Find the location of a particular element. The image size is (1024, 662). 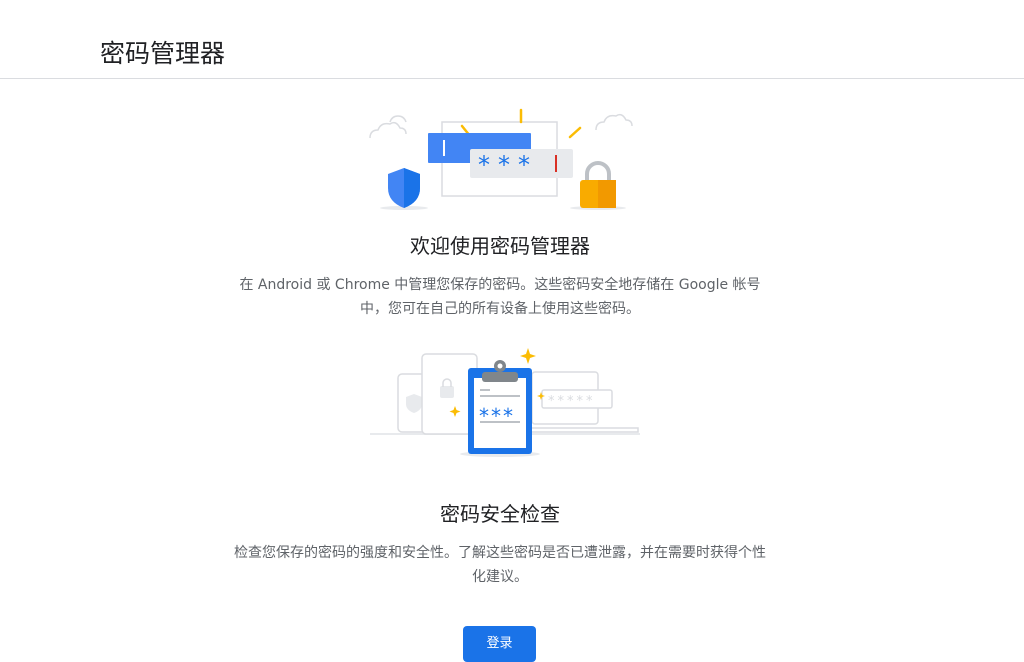

password-manager-illustration: *** is located at coordinates (501, 159).